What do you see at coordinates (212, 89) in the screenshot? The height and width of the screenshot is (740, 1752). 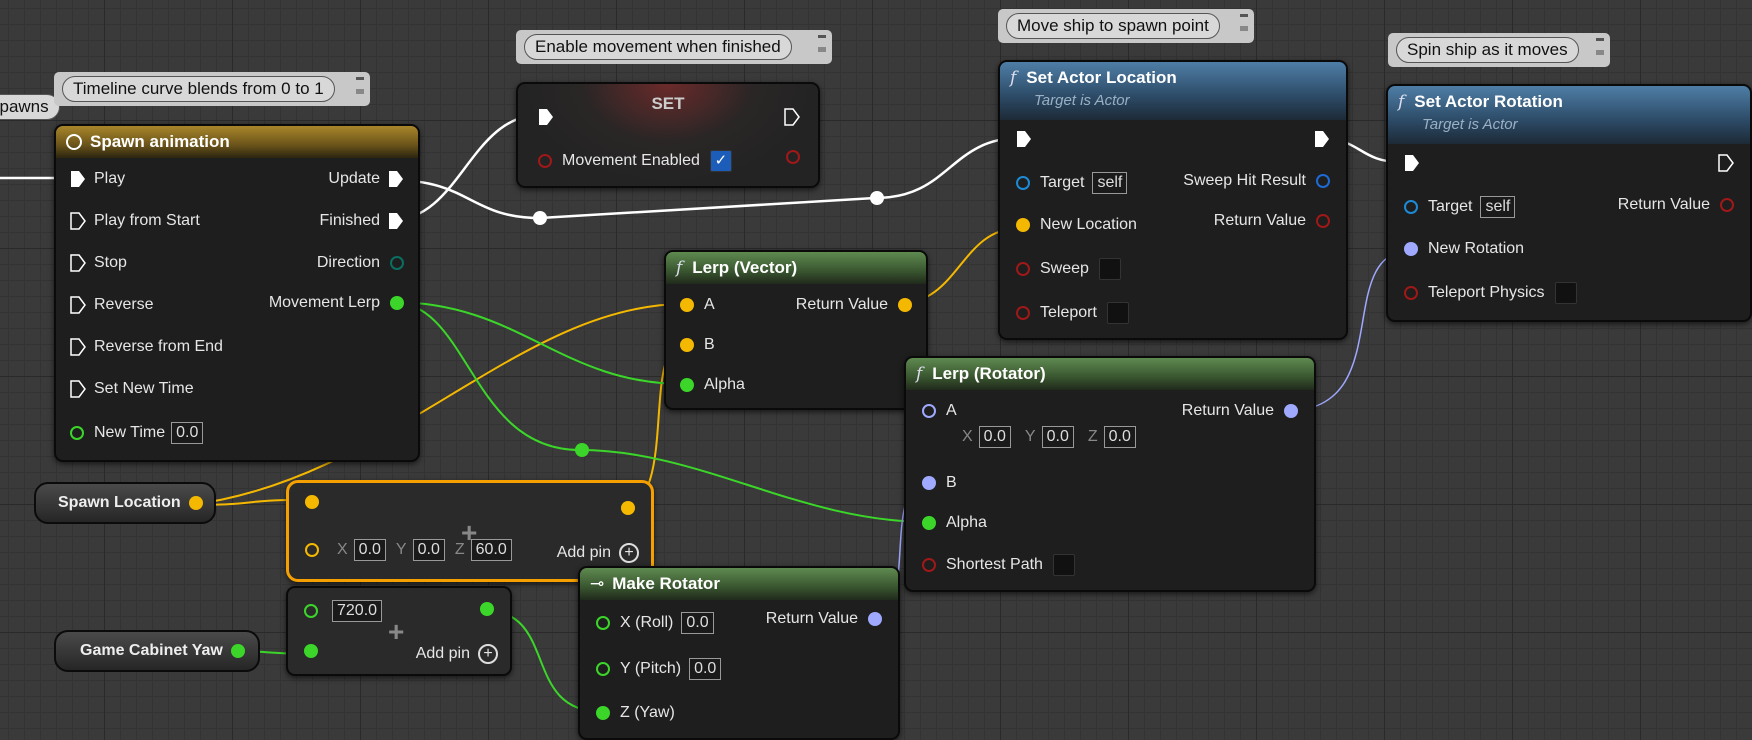 I see `comment-timeline: Timeline curve blends from 0 to 1` at bounding box center [212, 89].